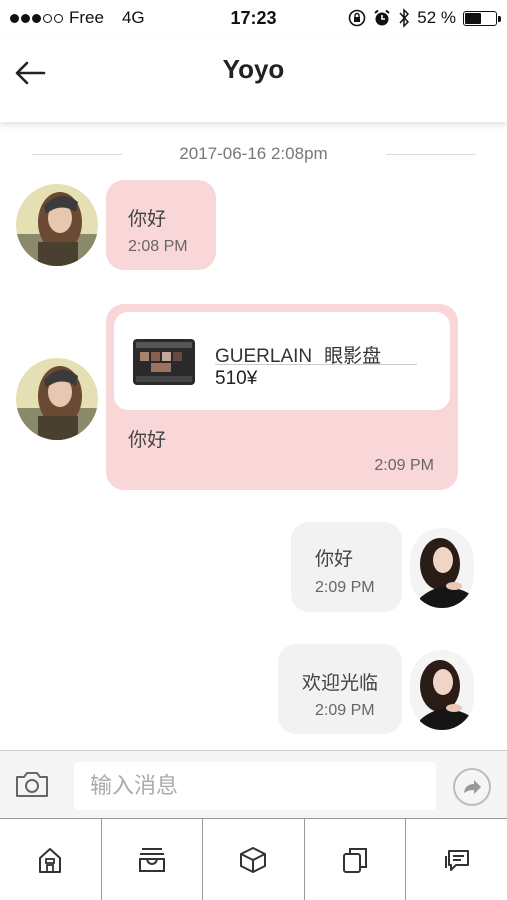 The width and height of the screenshot is (507, 900). I want to click on tab-copy, so click(356, 859).